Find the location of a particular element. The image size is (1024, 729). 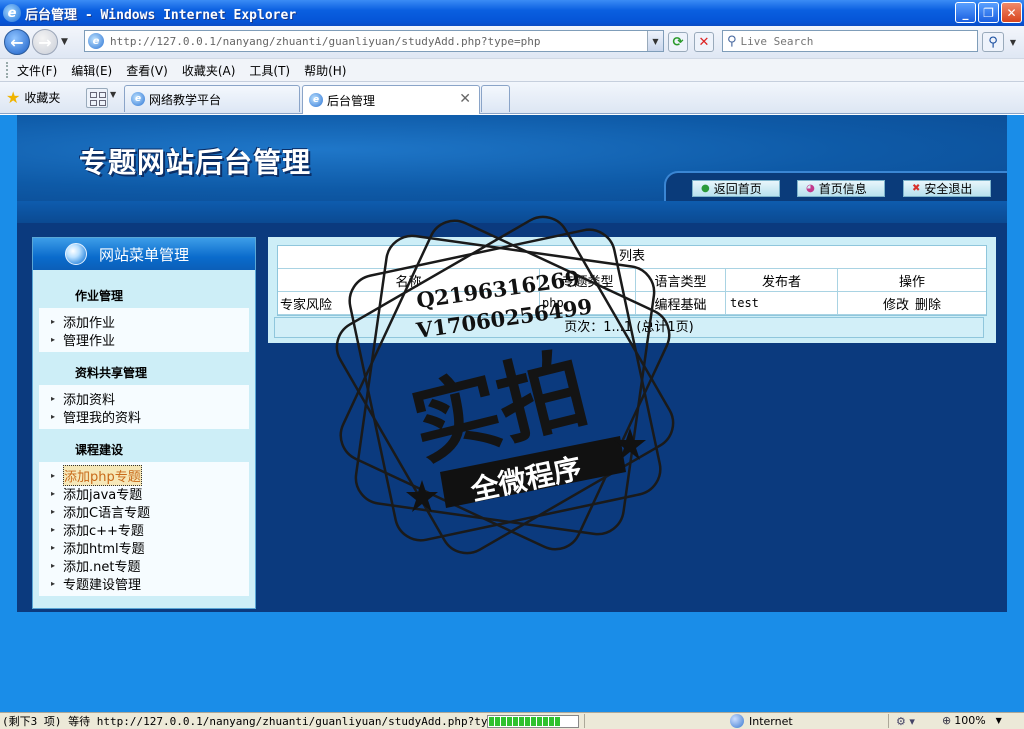

quick-tabs-button is located at coordinates (97, 98).